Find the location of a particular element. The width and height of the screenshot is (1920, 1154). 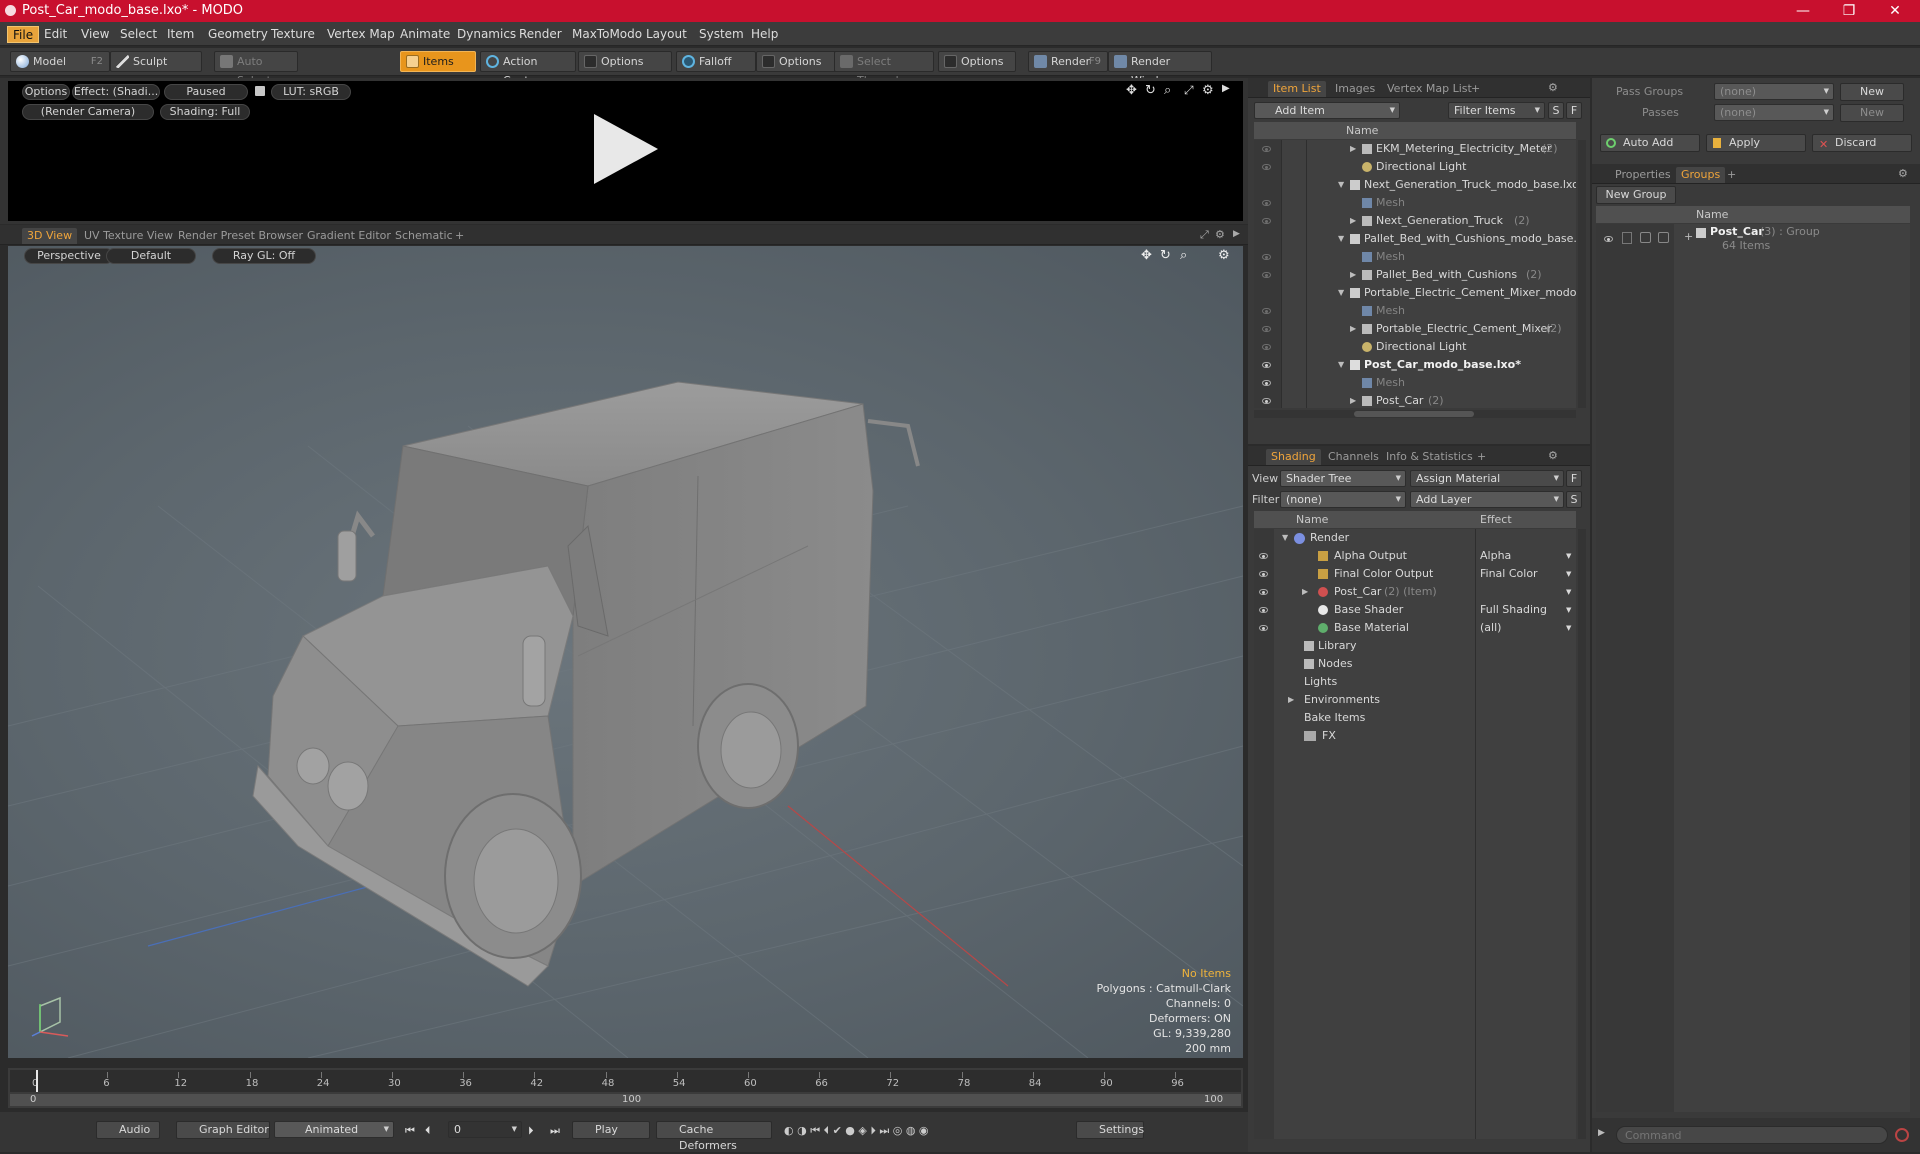

tab-images: Images is located at coordinates (1355, 89).